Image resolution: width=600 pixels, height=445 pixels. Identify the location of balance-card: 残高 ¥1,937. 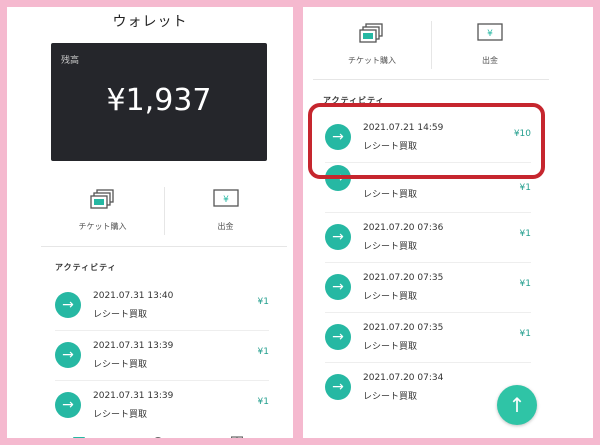
(159, 102).